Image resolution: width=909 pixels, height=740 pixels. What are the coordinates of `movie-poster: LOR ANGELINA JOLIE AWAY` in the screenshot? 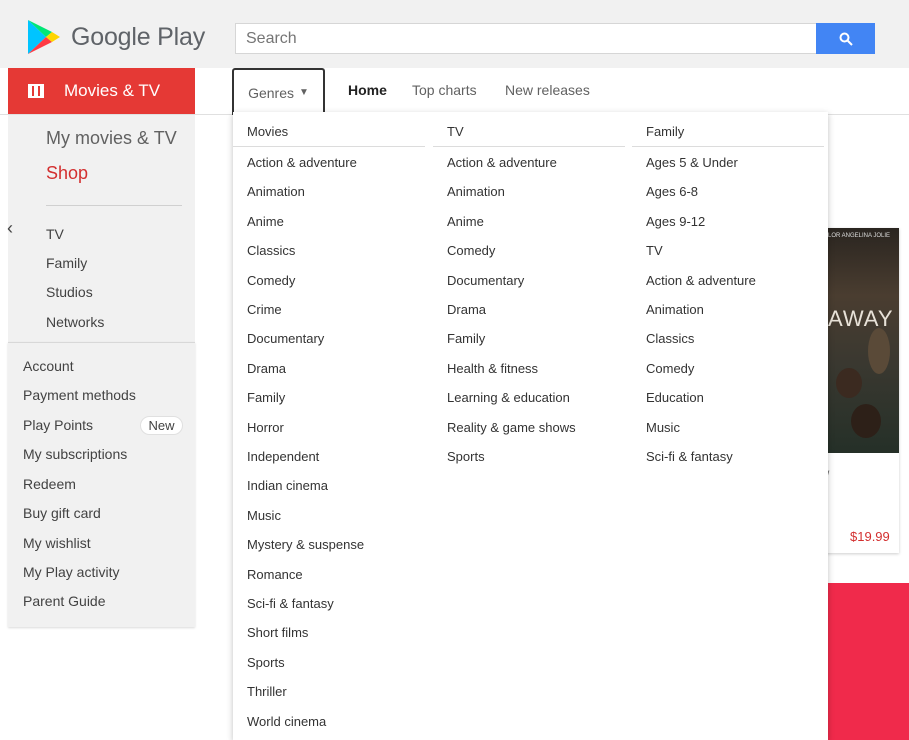 It's located at (862, 340).